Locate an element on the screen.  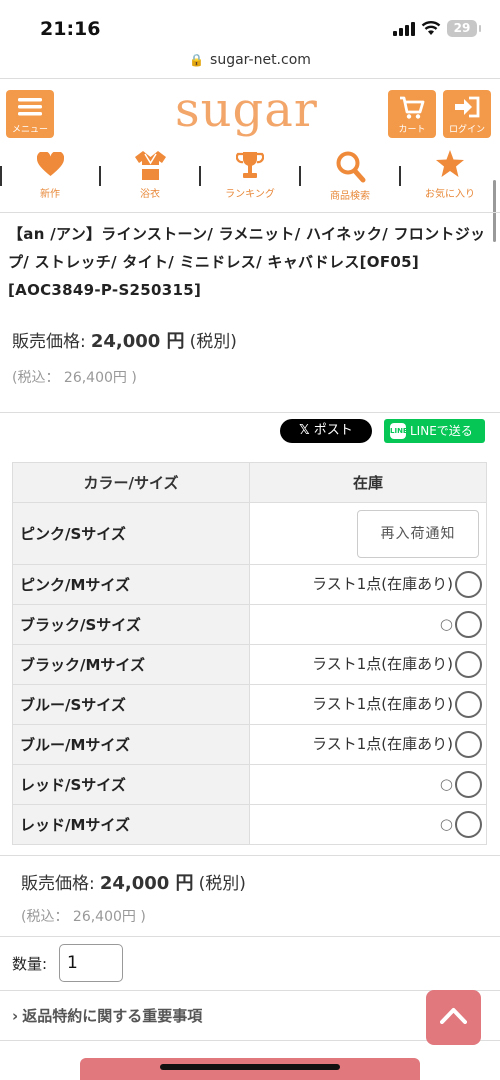
price-value: 24,000 円 is located at coordinates (137, 341).